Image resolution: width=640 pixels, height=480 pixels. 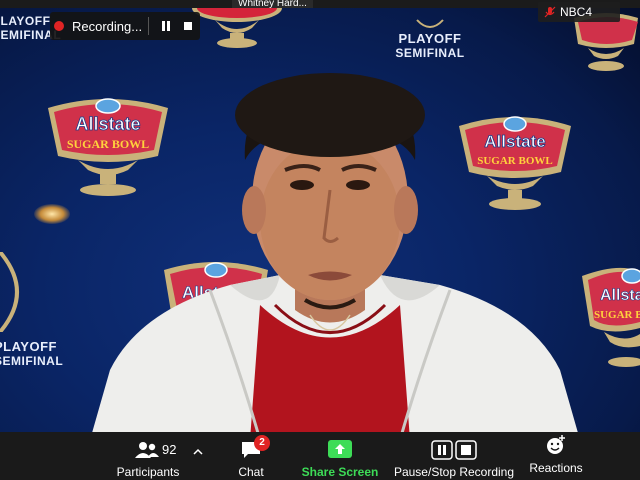 What do you see at coordinates (148, 472) in the screenshot?
I see `participants-label: Participants` at bounding box center [148, 472].